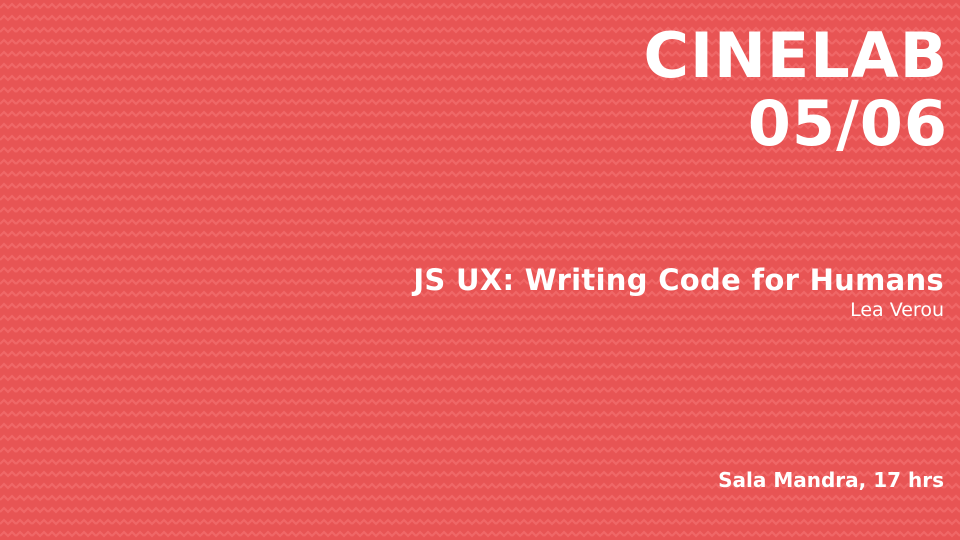  I want to click on venue-text: Sala Mandra, 17 hrs, so click(831, 480).